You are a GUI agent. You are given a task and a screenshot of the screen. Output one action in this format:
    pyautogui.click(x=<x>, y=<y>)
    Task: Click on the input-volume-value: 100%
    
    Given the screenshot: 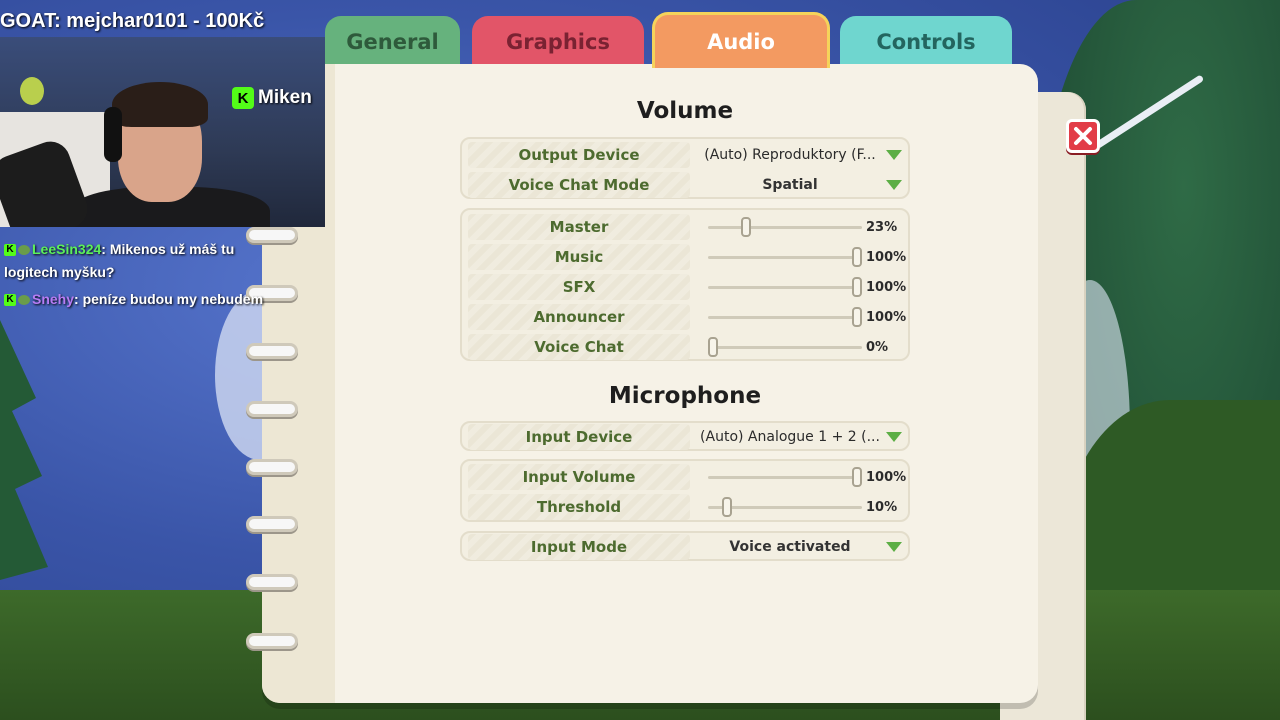 What is the action you would take?
    pyautogui.click(x=886, y=477)
    